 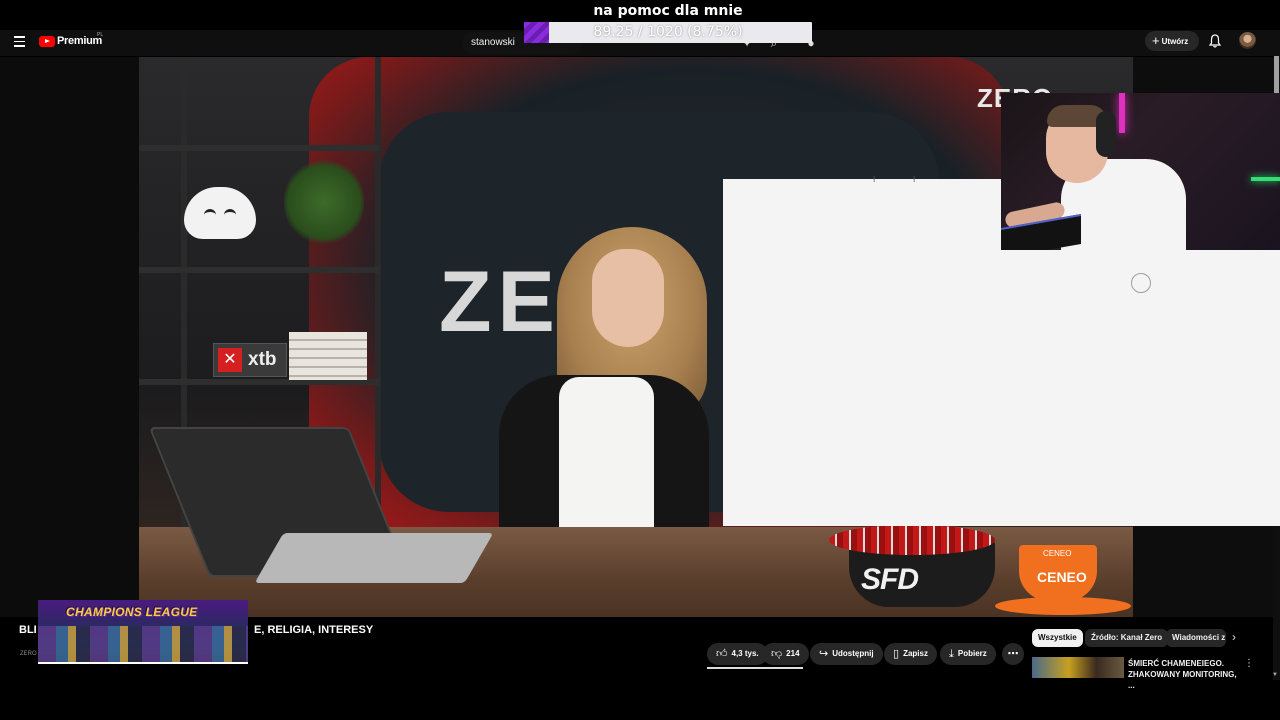 I want to click on more-actions-icon: ⋯, so click(x=1013, y=654).